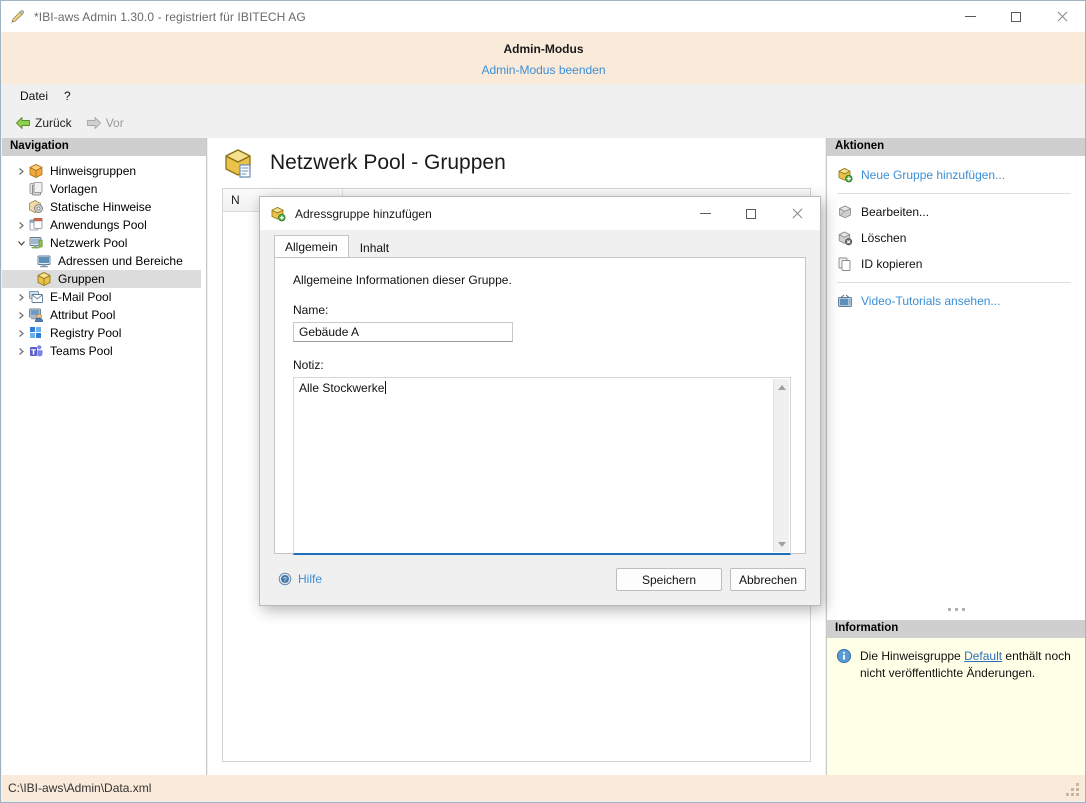 The height and width of the screenshot is (803, 1086). Describe the element at coordinates (44, 261) in the screenshot. I see `monitor-blue-icon` at that location.